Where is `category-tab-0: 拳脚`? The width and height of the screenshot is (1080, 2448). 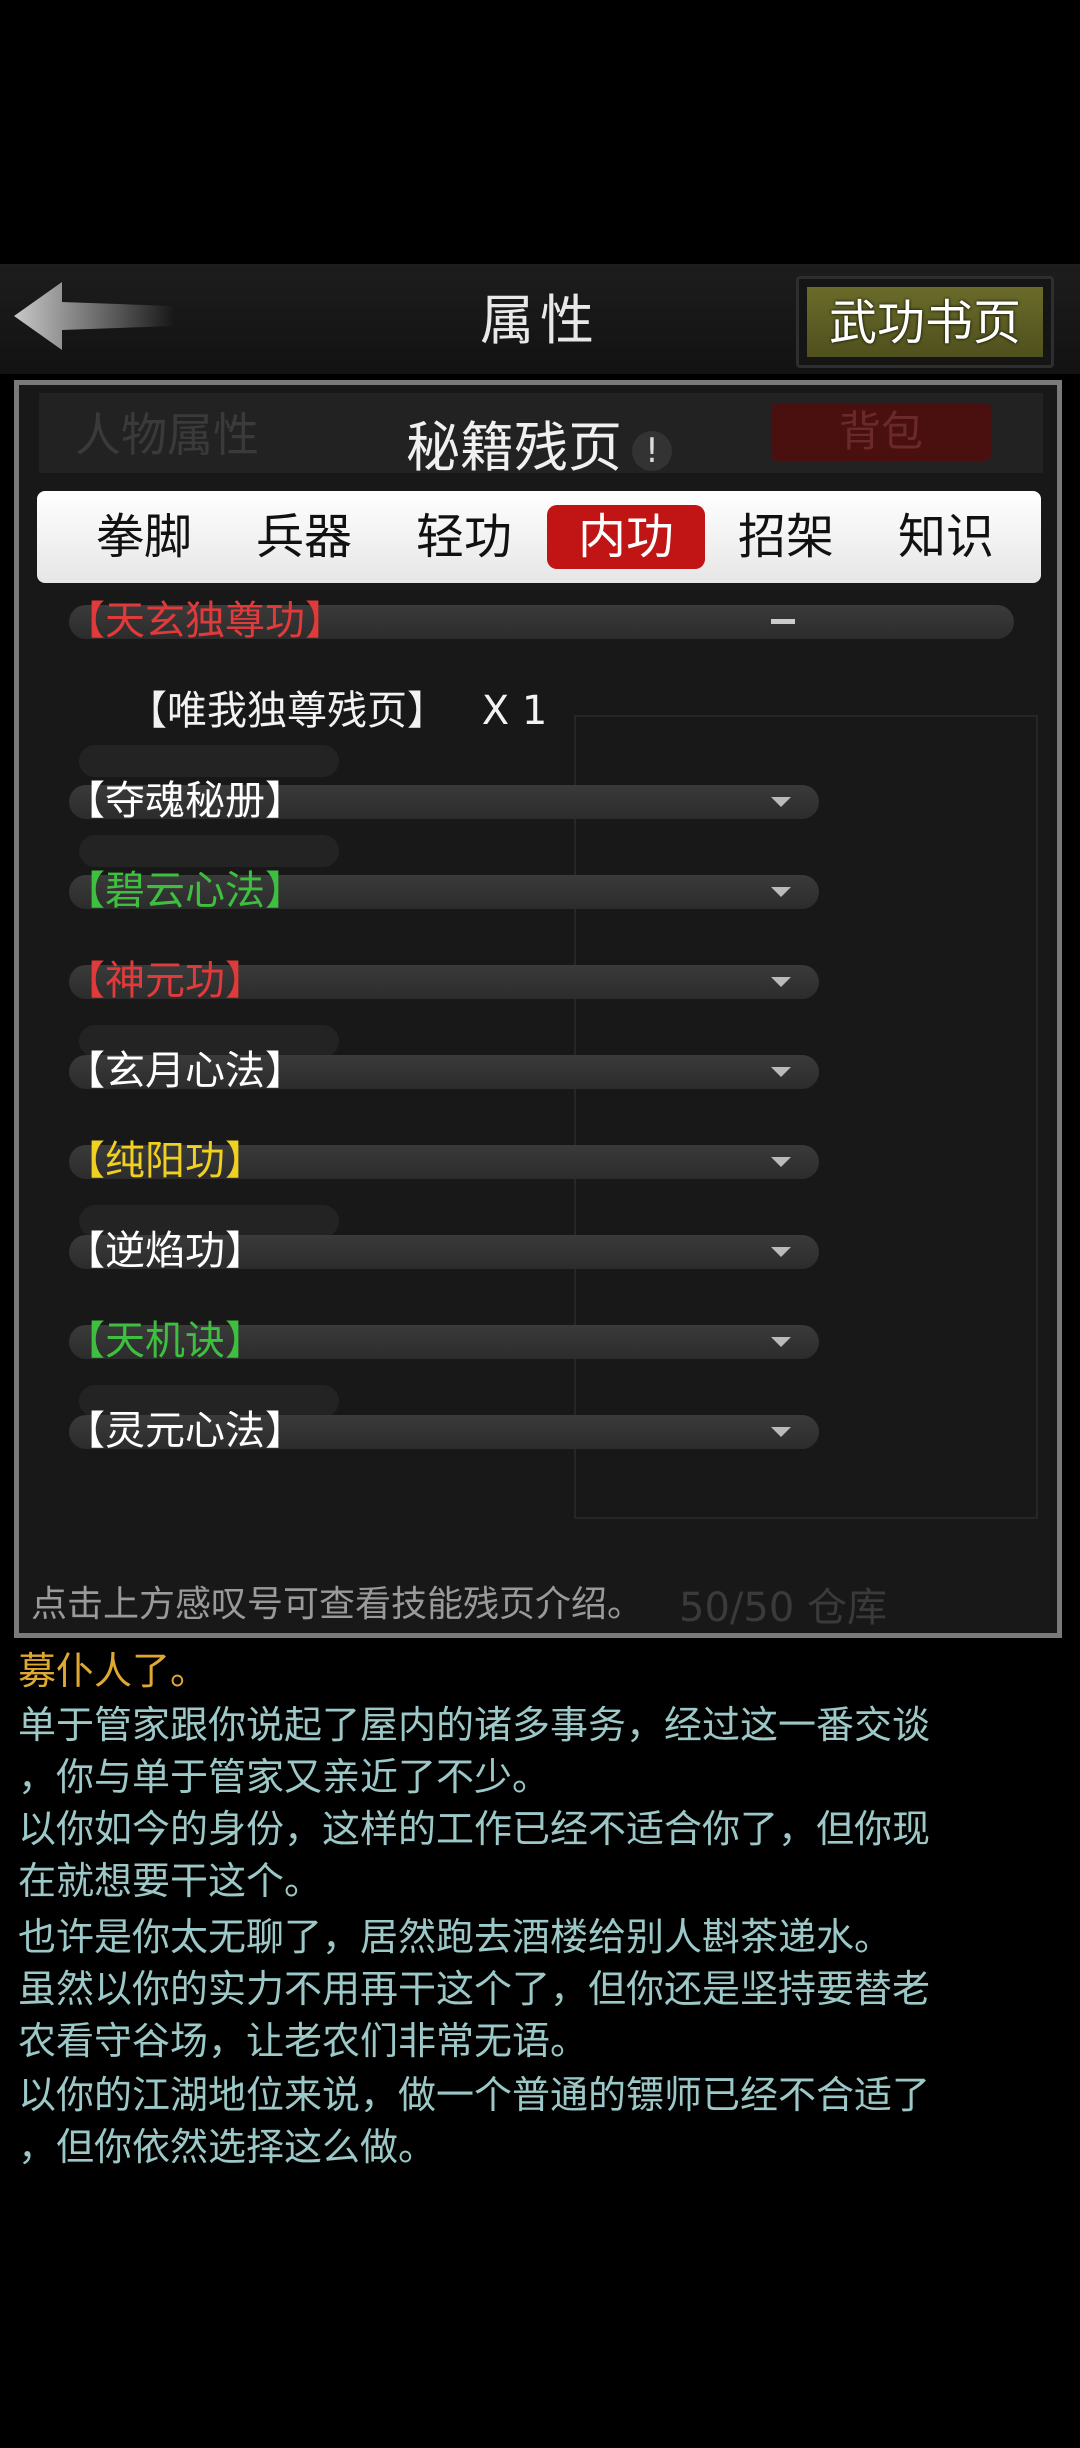
category-tab-0: 拳脚 is located at coordinates (144, 537).